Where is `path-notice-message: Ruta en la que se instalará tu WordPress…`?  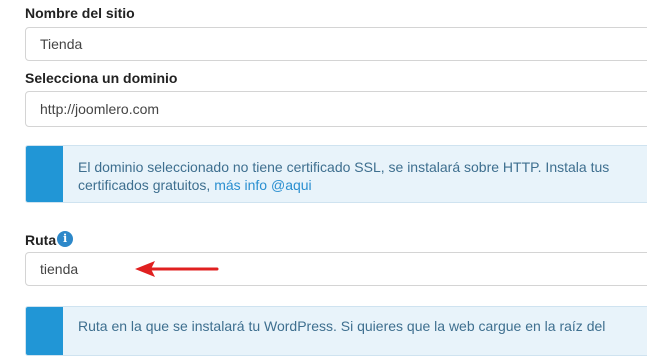 path-notice-message: Ruta en la que se instalará tu WordPress… is located at coordinates (362, 326).